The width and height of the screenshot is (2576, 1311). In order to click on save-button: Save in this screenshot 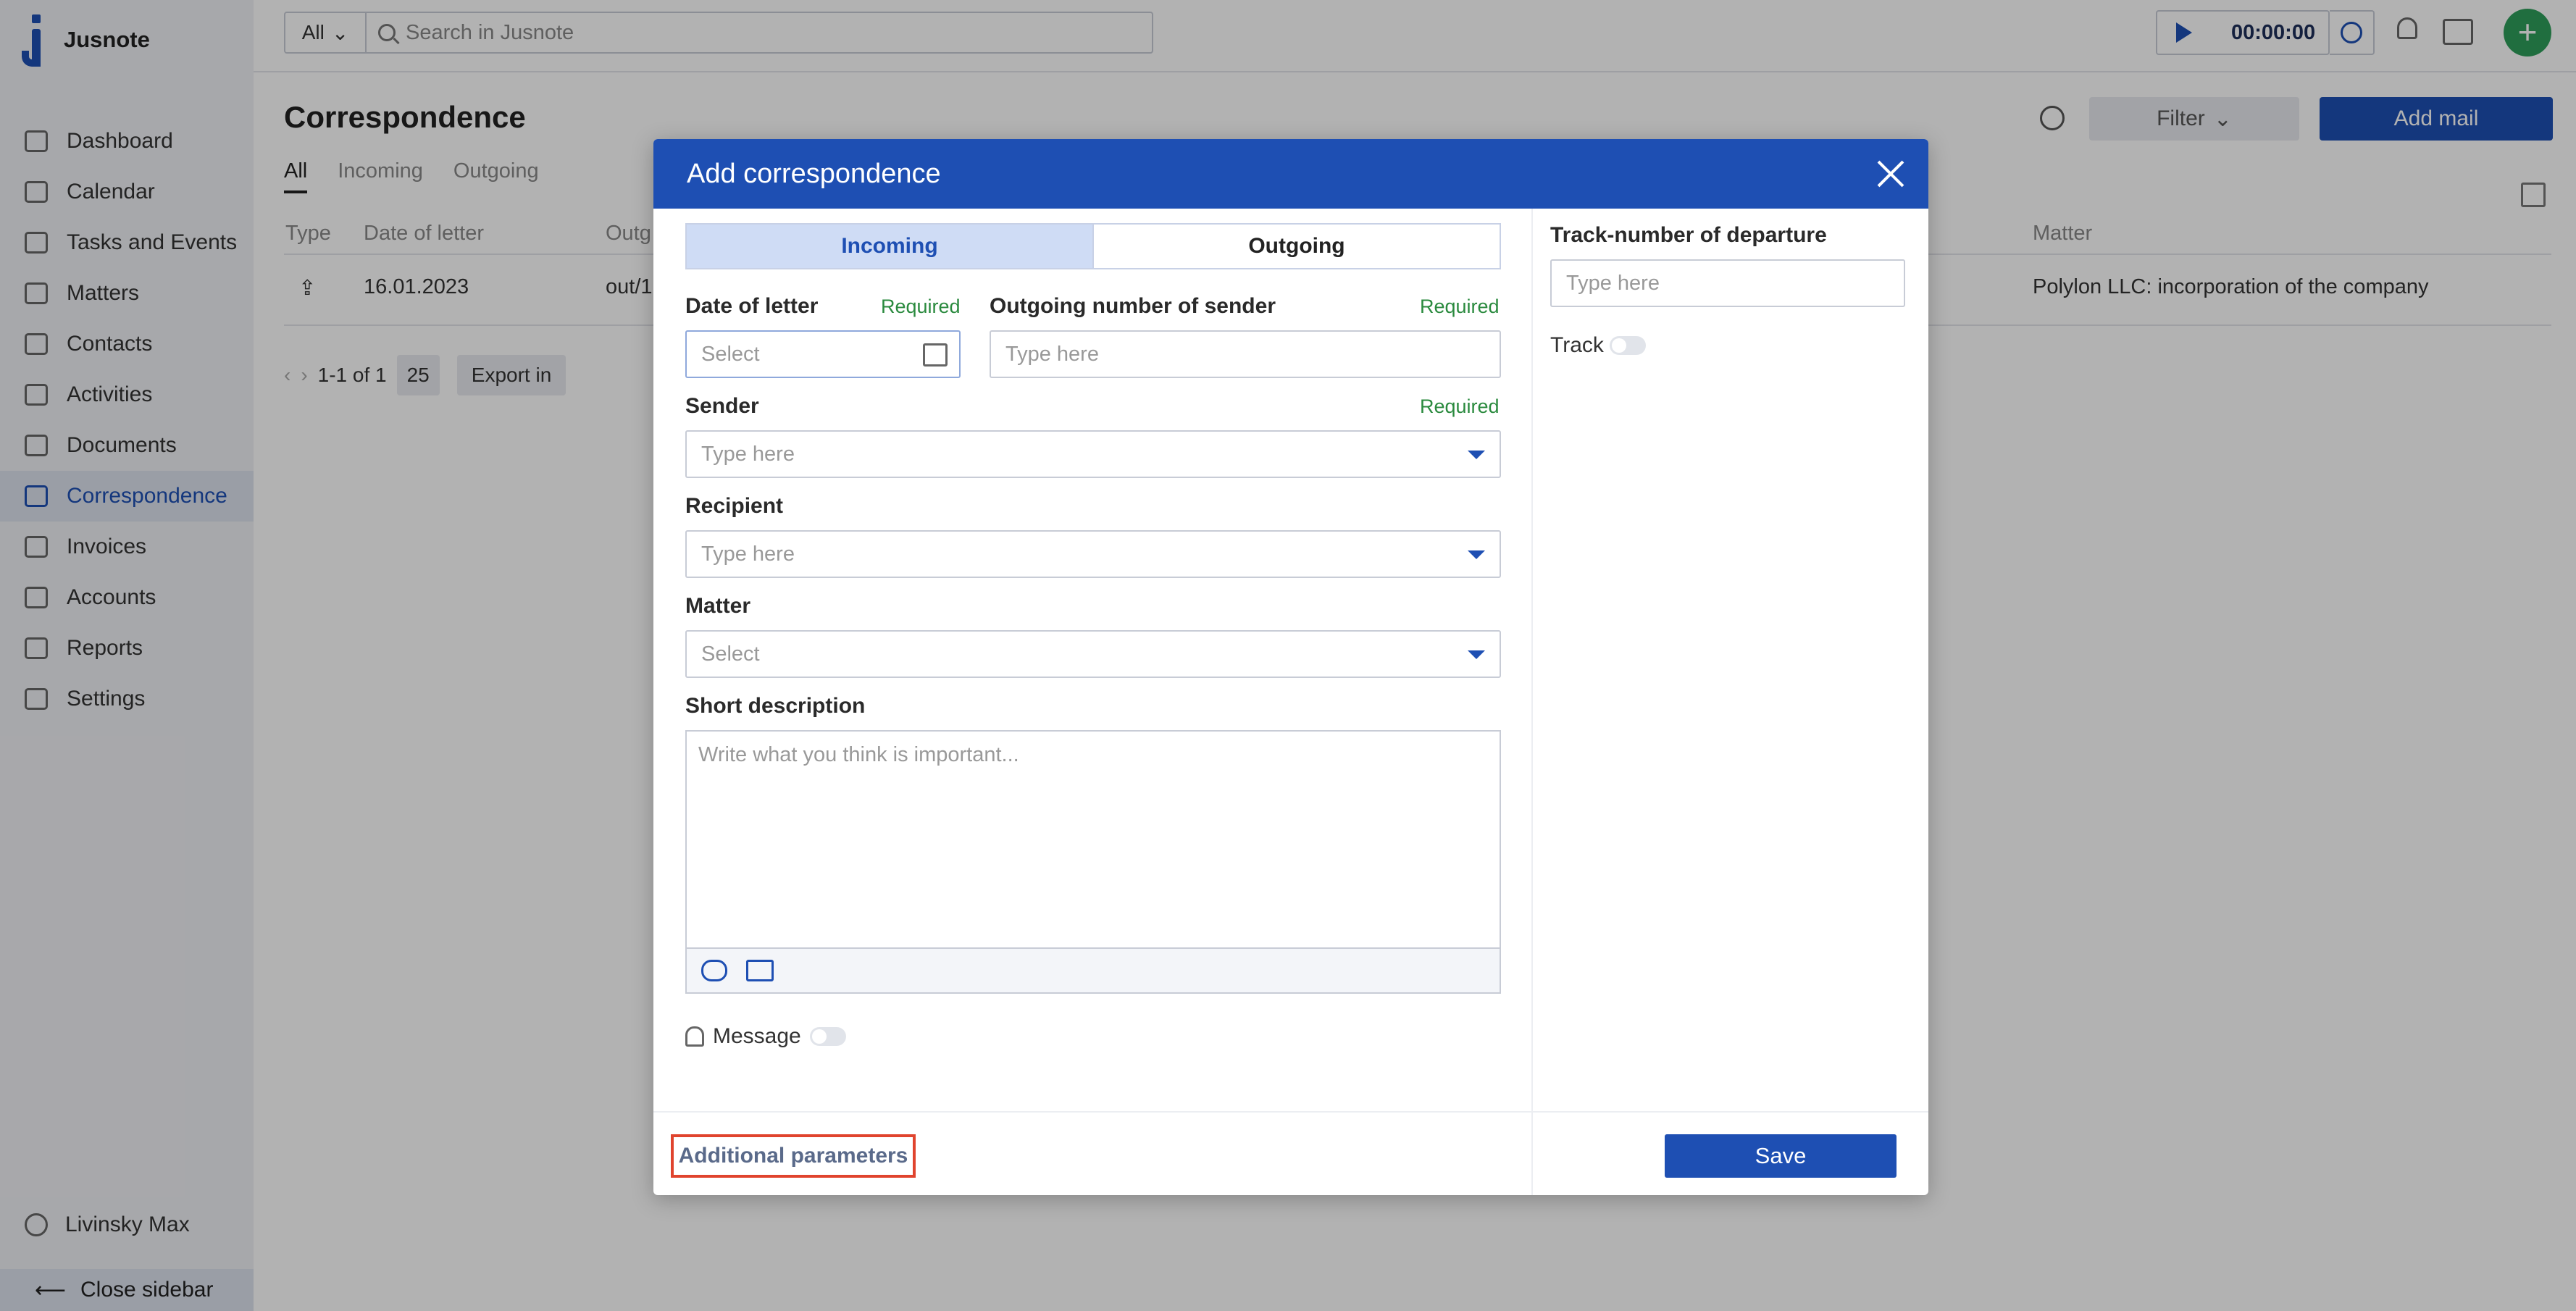, I will do `click(1781, 1156)`.